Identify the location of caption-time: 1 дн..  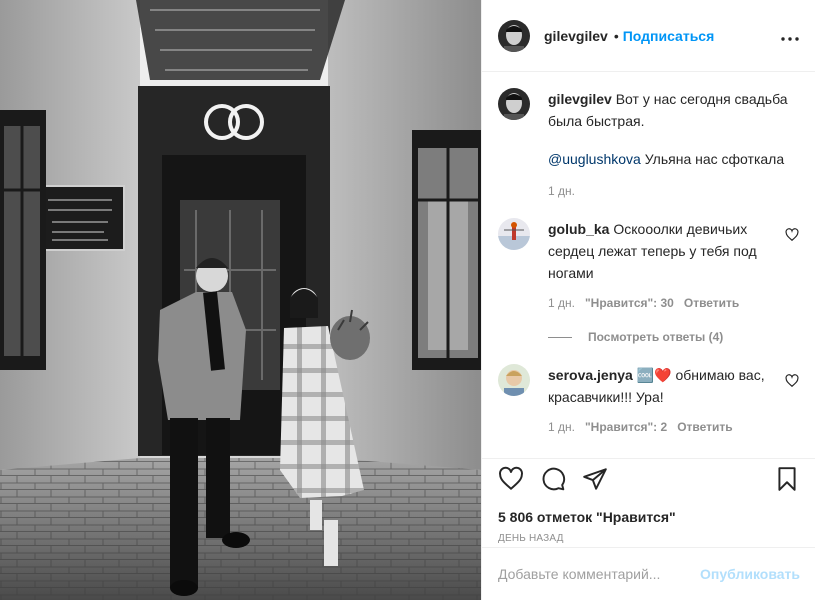
(561, 191).